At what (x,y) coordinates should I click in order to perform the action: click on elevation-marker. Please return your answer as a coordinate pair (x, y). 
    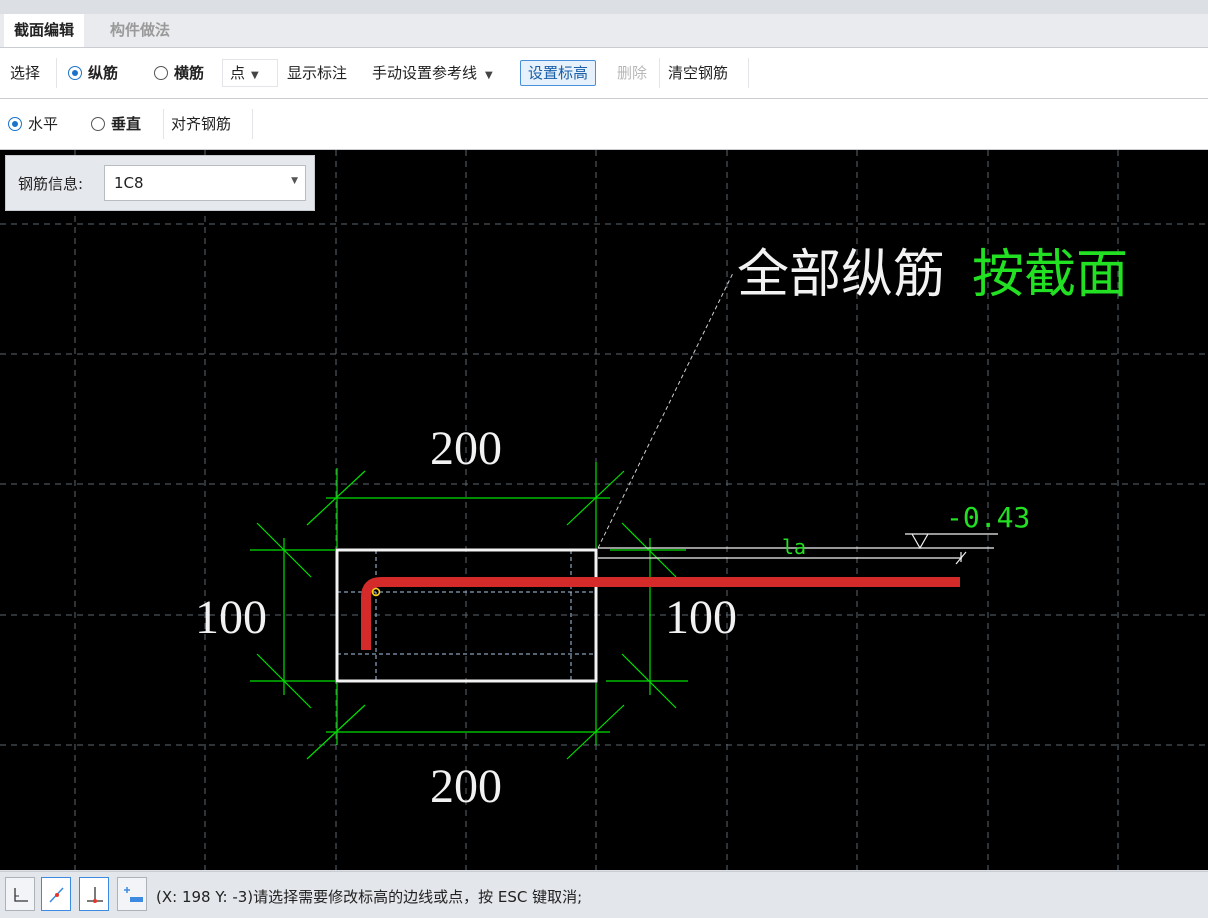
    Looking at the image, I should click on (951, 541).